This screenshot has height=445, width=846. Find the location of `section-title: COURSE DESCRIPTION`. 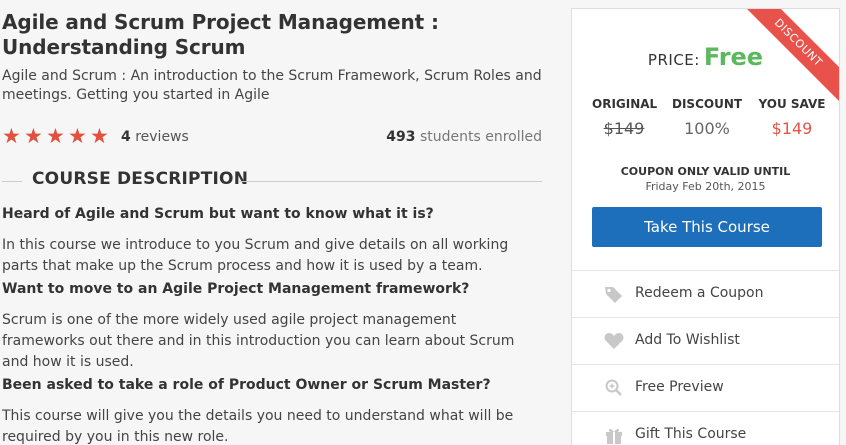

section-title: COURSE DESCRIPTION is located at coordinates (140, 179).